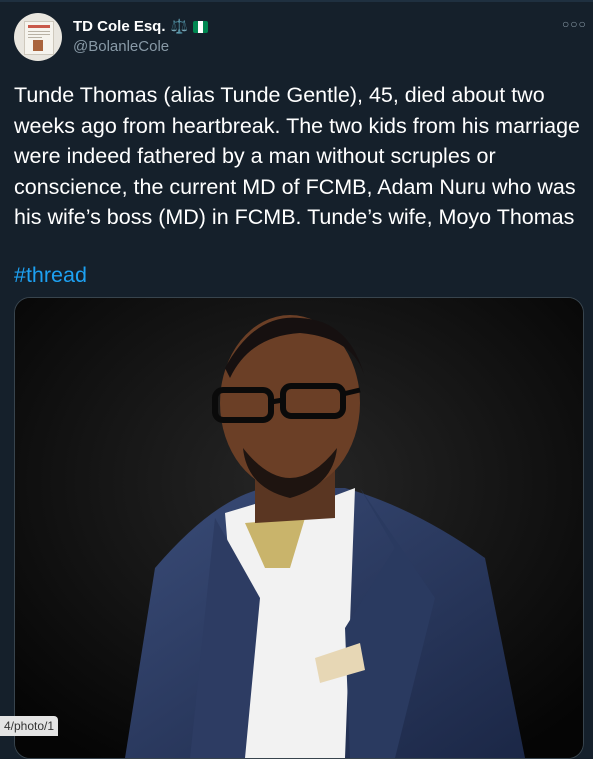 This screenshot has height=759, width=593. What do you see at coordinates (179, 26) in the screenshot?
I see `scales-emoji-icon: ⚖️` at bounding box center [179, 26].